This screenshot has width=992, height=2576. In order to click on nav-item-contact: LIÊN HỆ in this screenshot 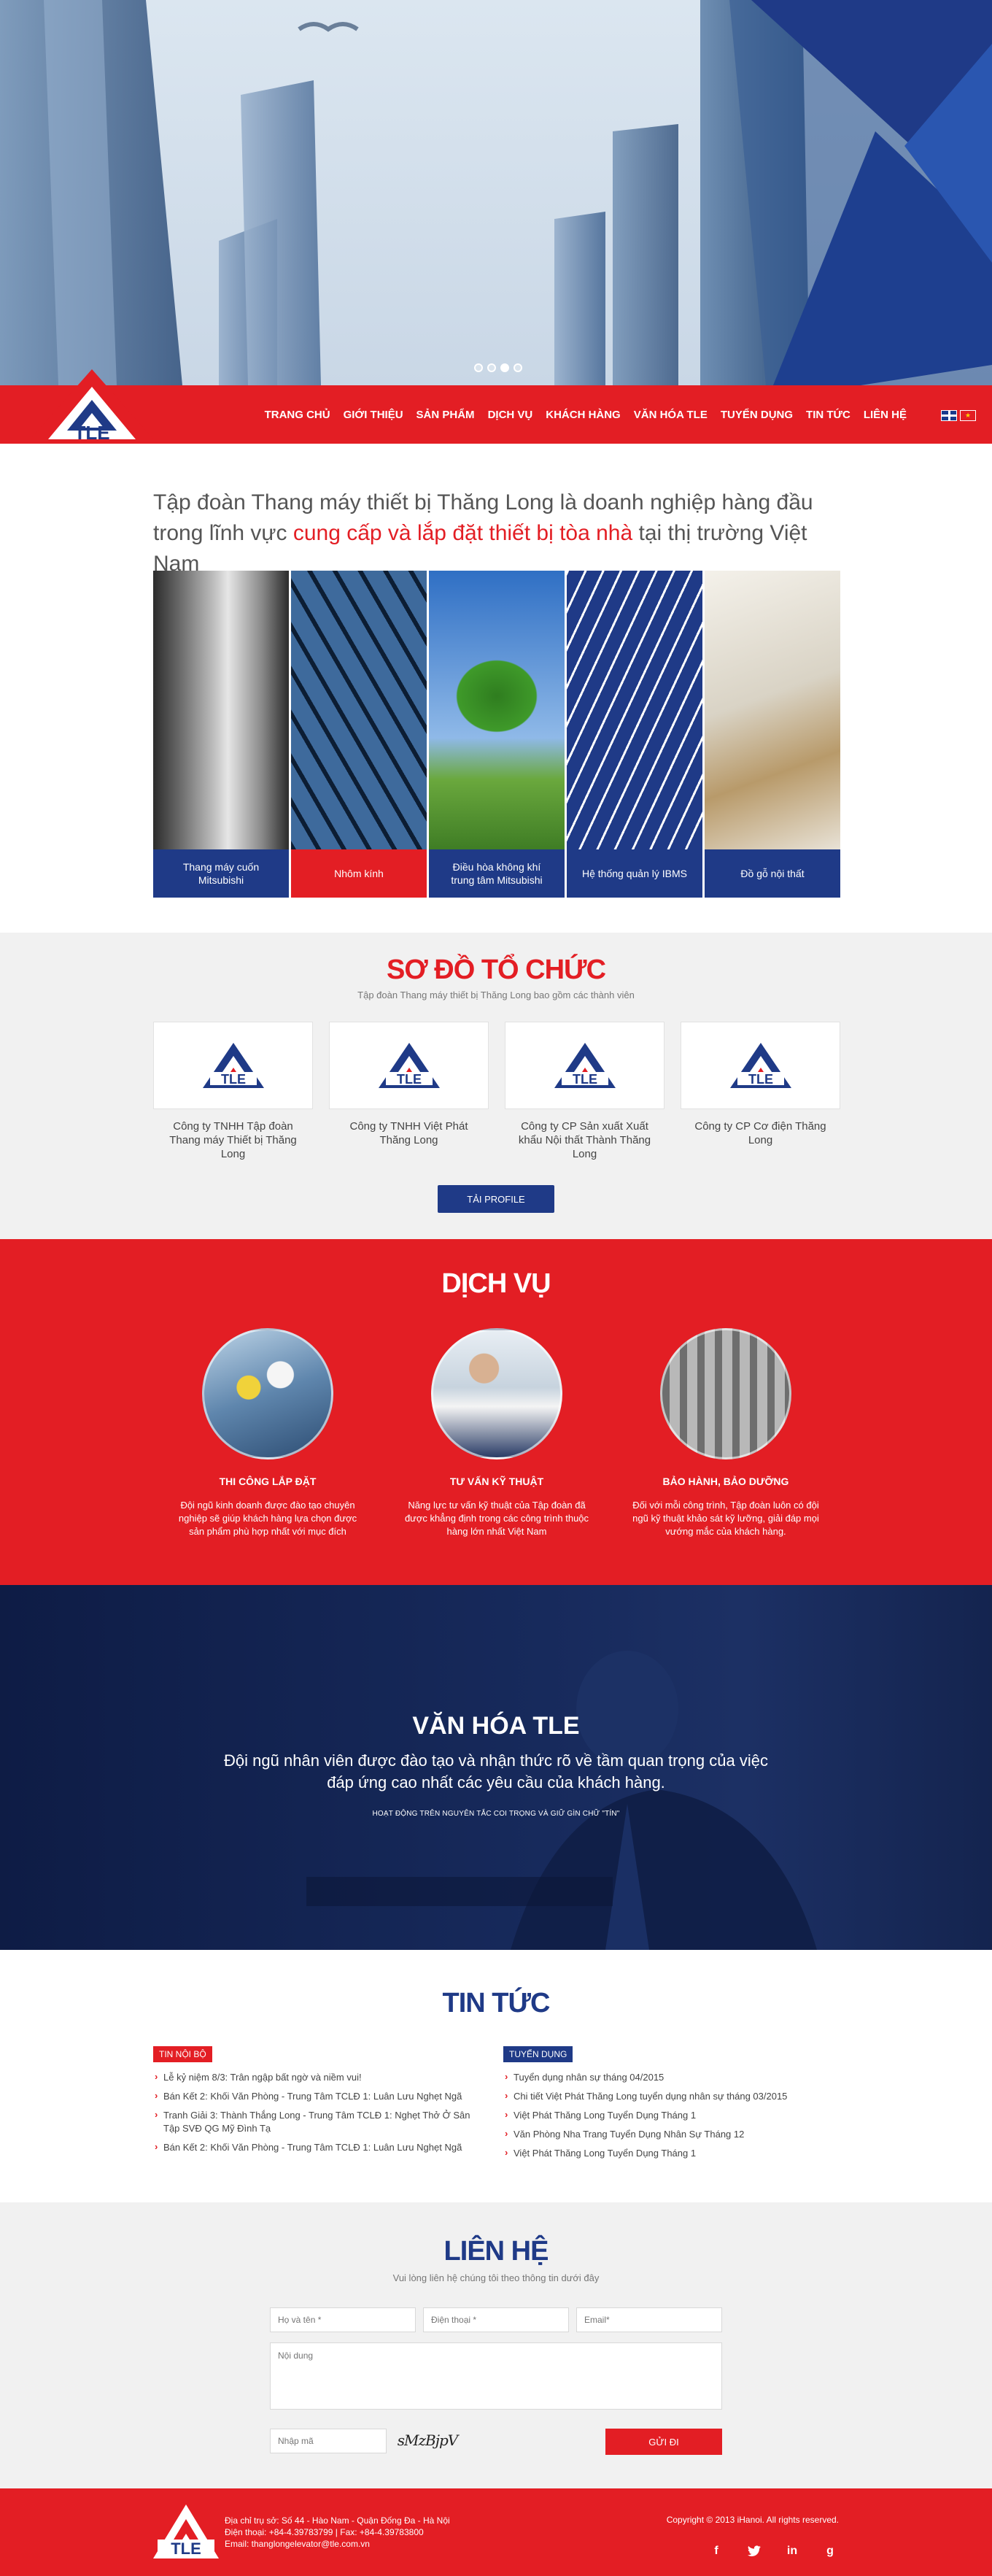, I will do `click(885, 415)`.